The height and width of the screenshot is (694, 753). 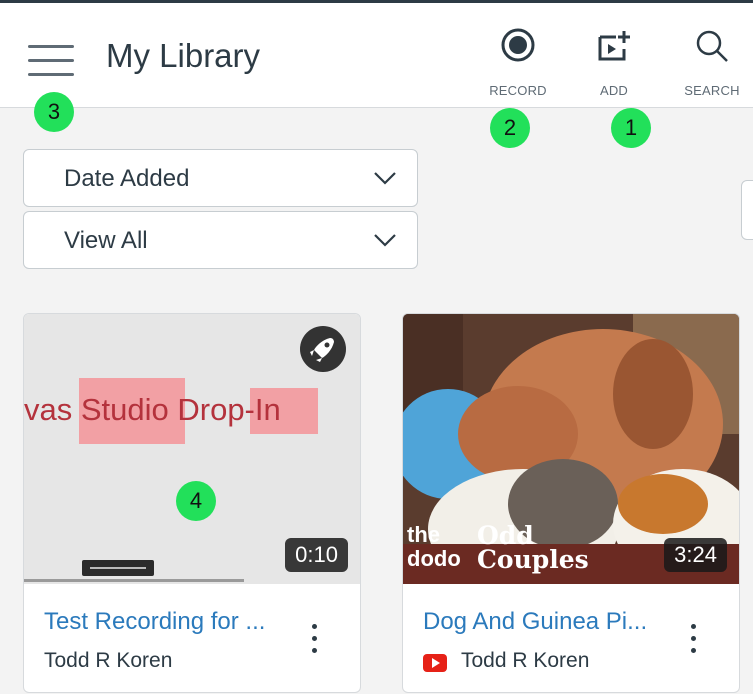 What do you see at coordinates (631, 128) in the screenshot?
I see `annotation-badge-1: 1` at bounding box center [631, 128].